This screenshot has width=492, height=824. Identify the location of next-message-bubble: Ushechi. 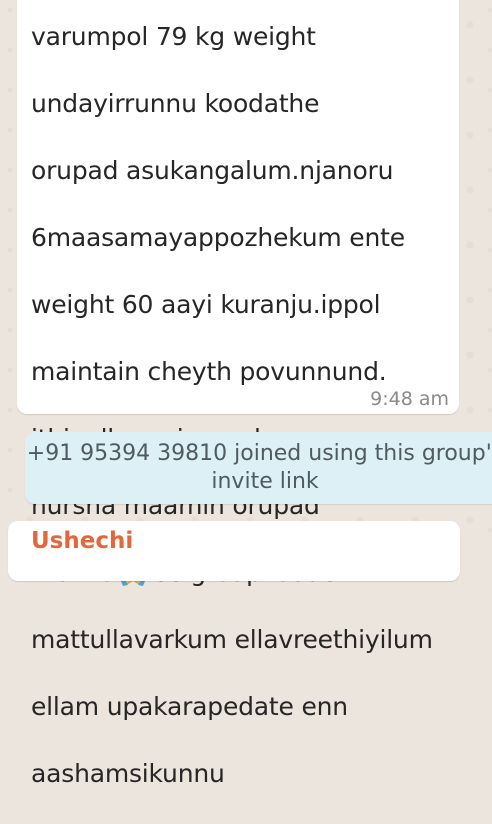
(234, 551).